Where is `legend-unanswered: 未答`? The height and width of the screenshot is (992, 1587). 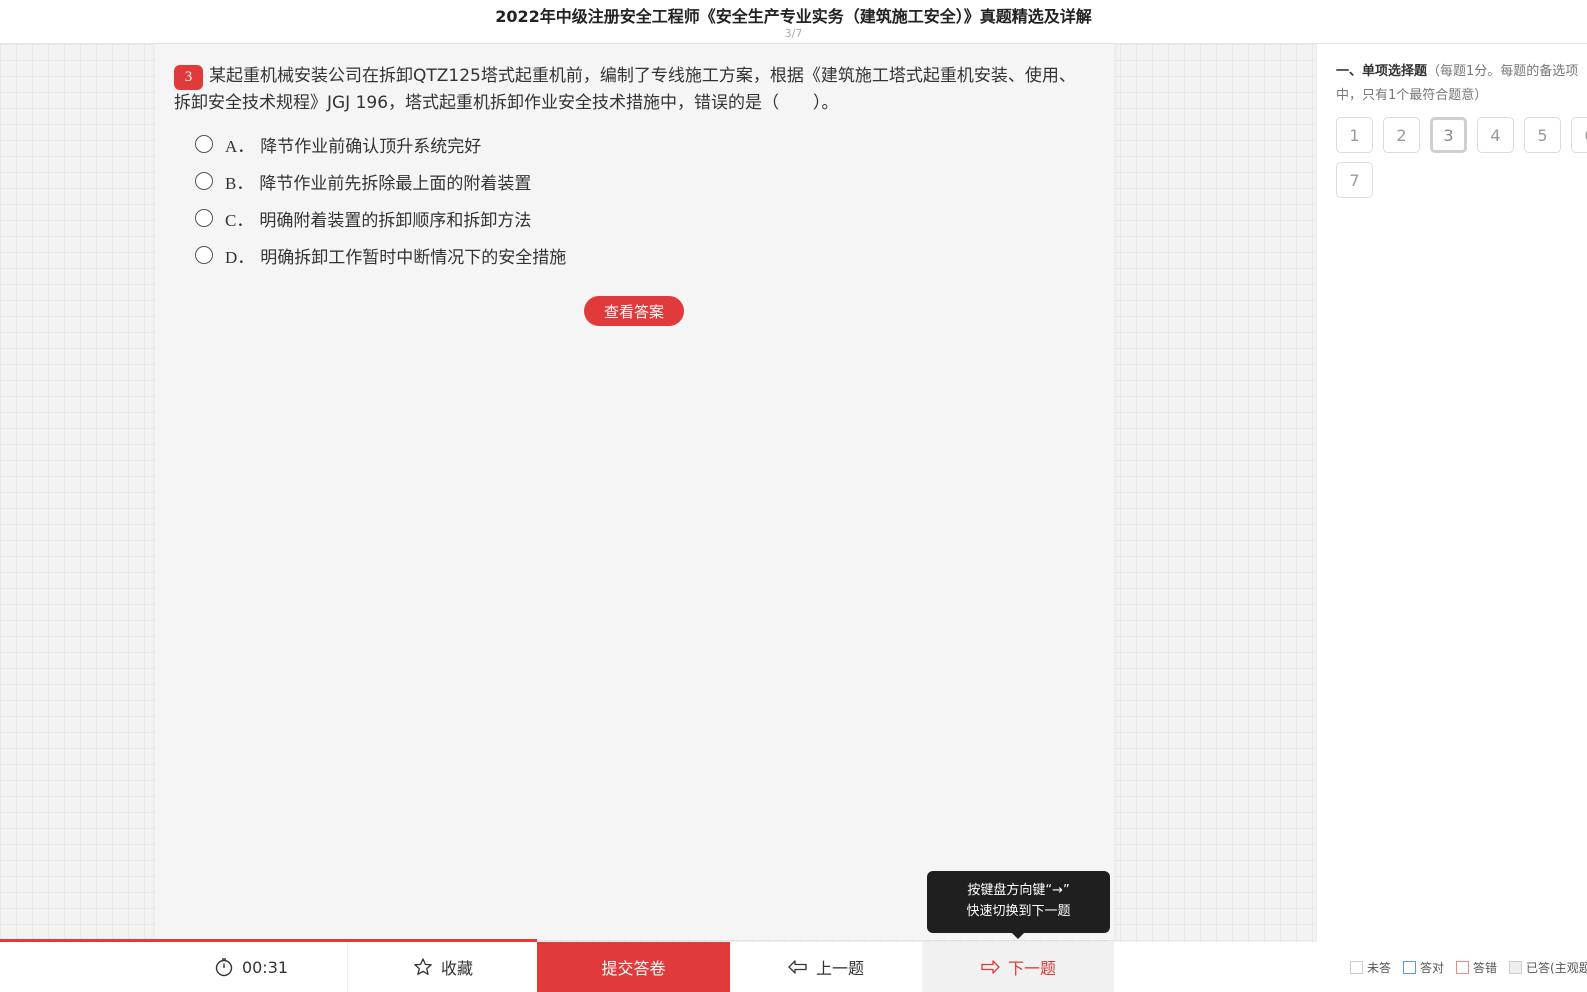
legend-unanswered: 未答 is located at coordinates (1370, 967).